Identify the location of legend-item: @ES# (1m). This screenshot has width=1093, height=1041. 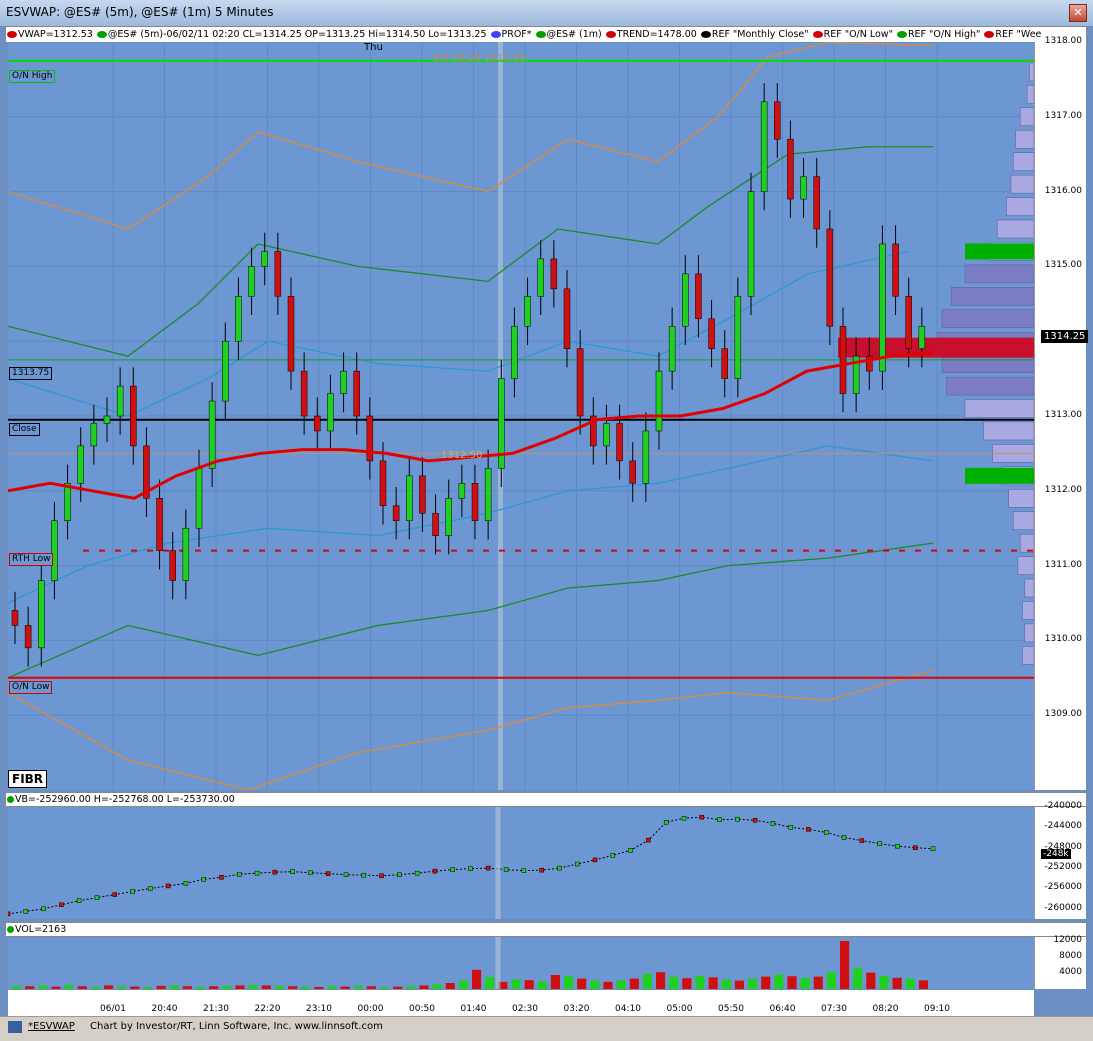
(576, 34).